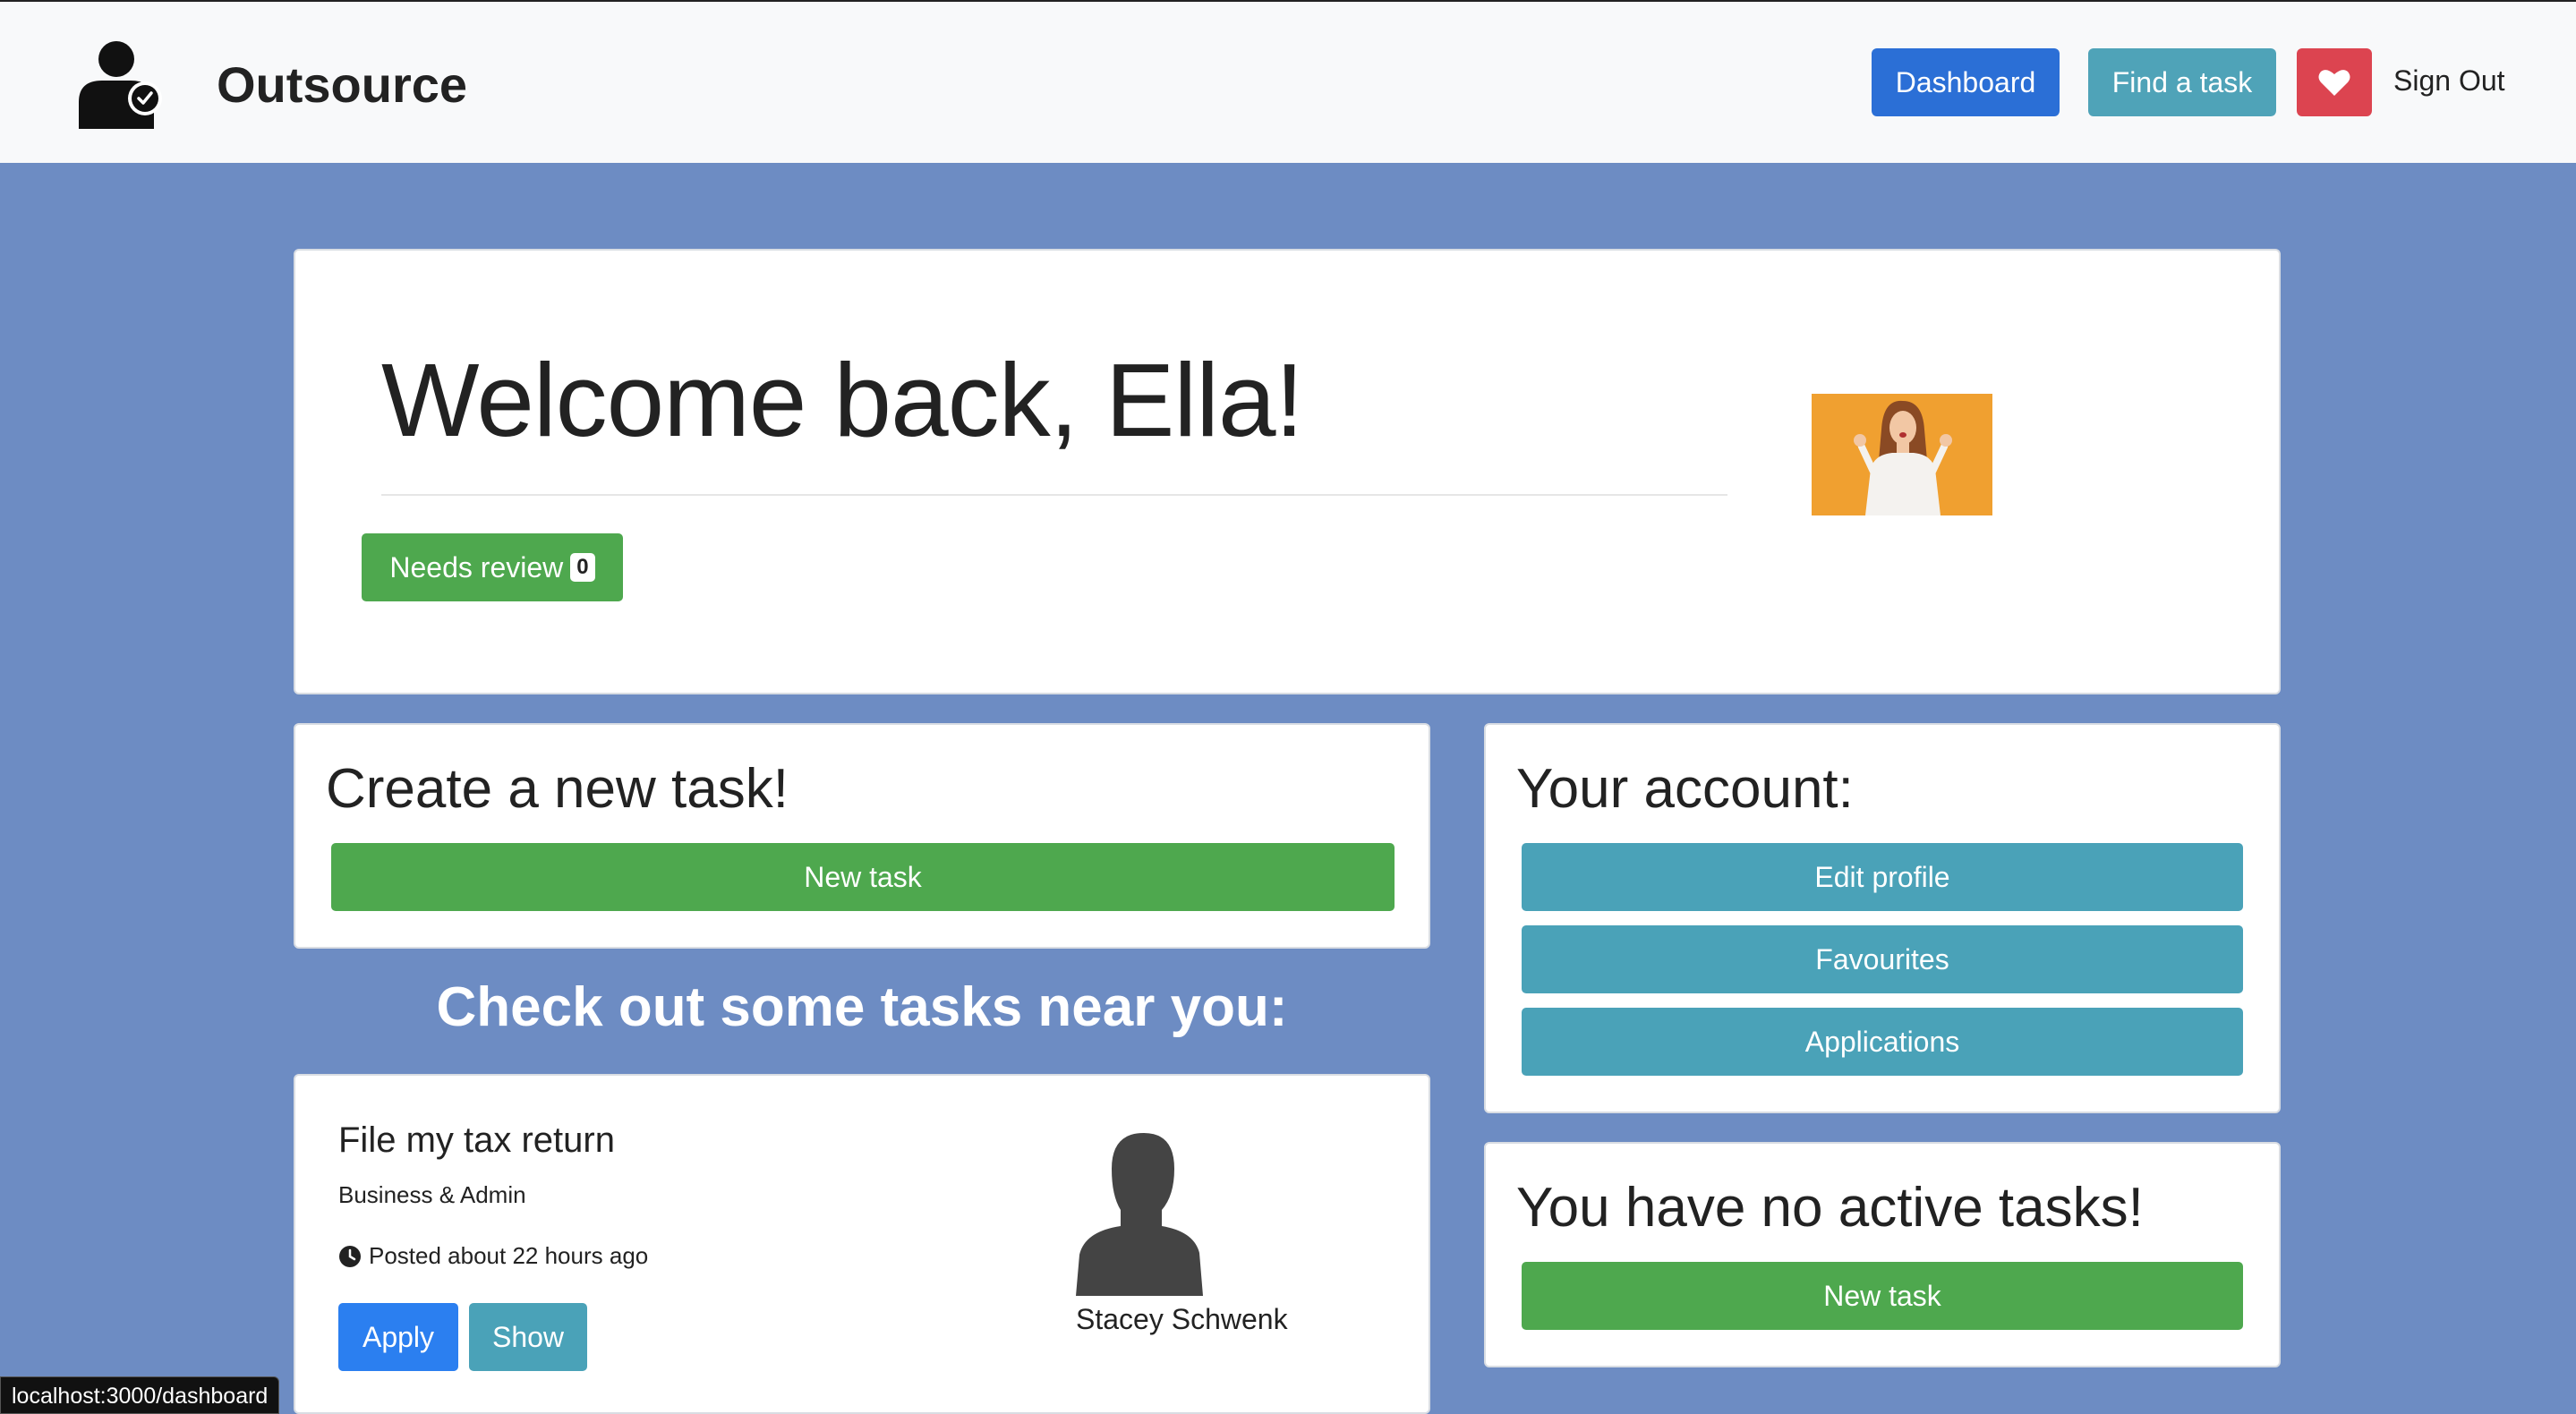 This screenshot has width=2576, height=1414. Describe the element at coordinates (557, 789) in the screenshot. I see `create-task-heading: Create a new task!` at that location.